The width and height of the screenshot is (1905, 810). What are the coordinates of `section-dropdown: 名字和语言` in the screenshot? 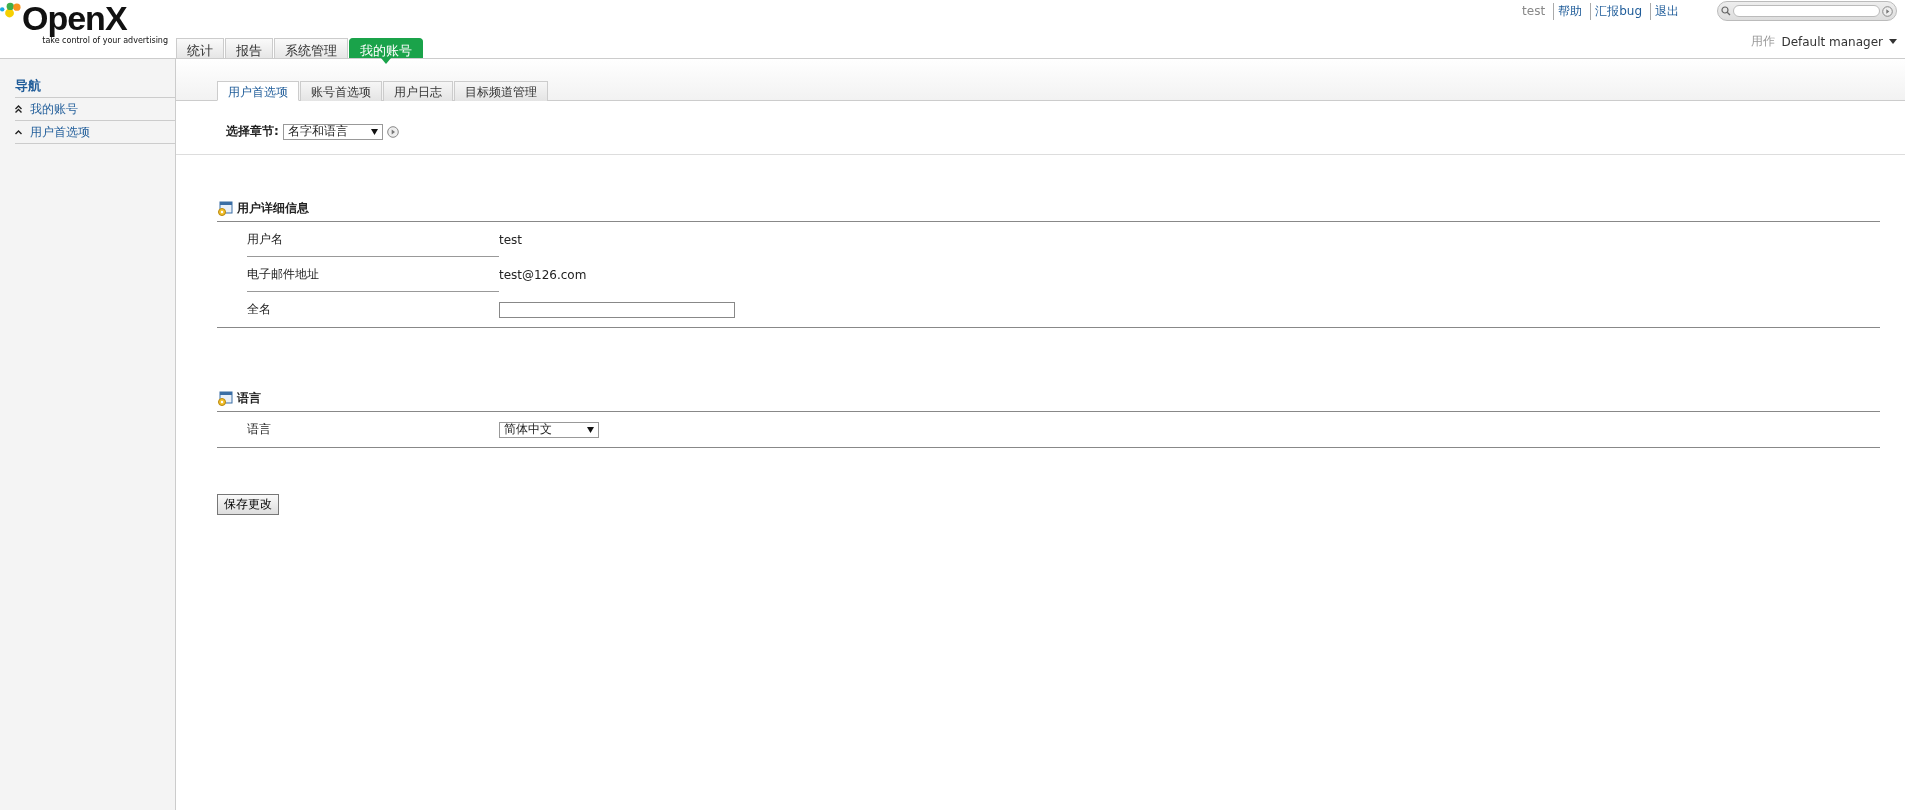 It's located at (332, 131).